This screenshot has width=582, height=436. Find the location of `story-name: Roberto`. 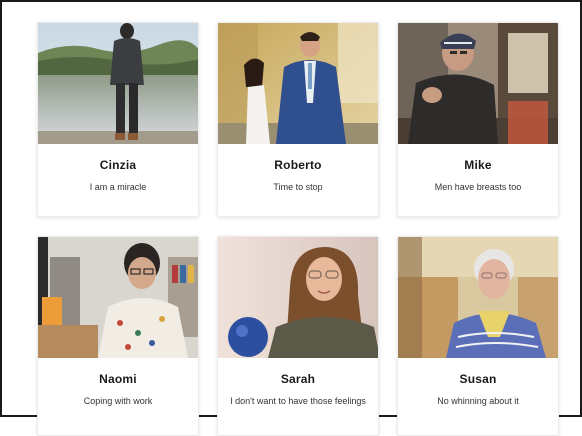

story-name: Roberto is located at coordinates (298, 165).